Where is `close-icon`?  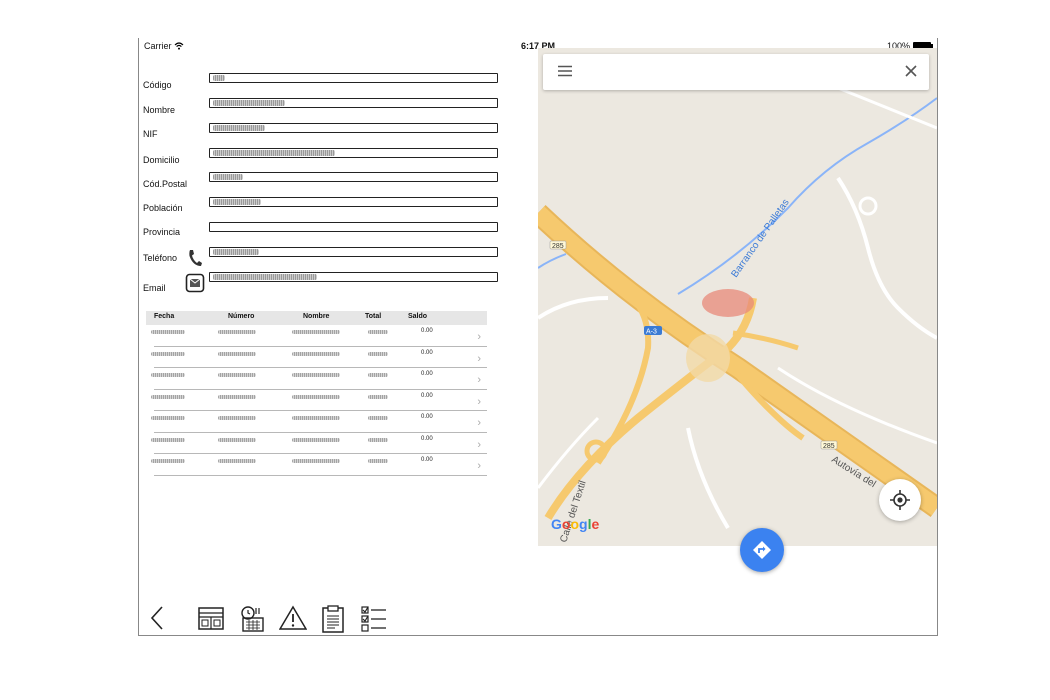
close-icon is located at coordinates (911, 71).